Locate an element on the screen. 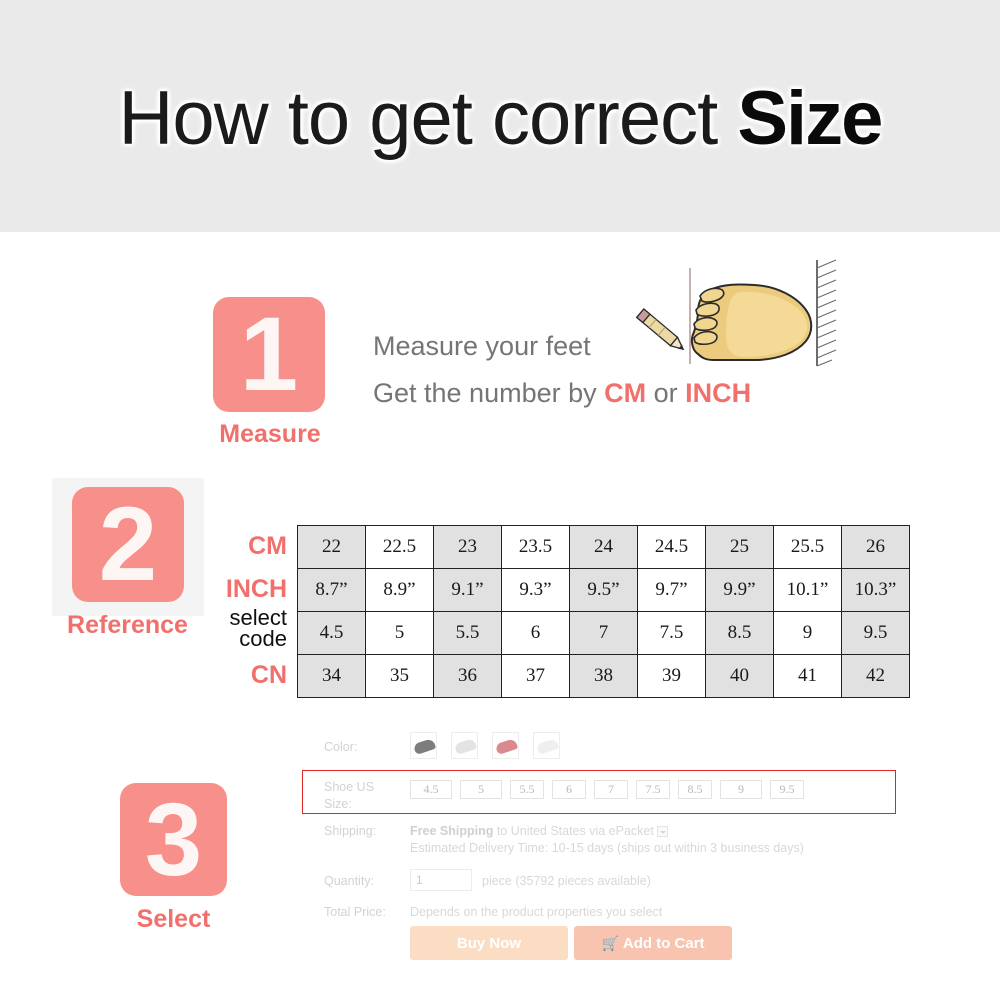 The image size is (1000, 1000). table-cell: 35 is located at coordinates (399, 676).